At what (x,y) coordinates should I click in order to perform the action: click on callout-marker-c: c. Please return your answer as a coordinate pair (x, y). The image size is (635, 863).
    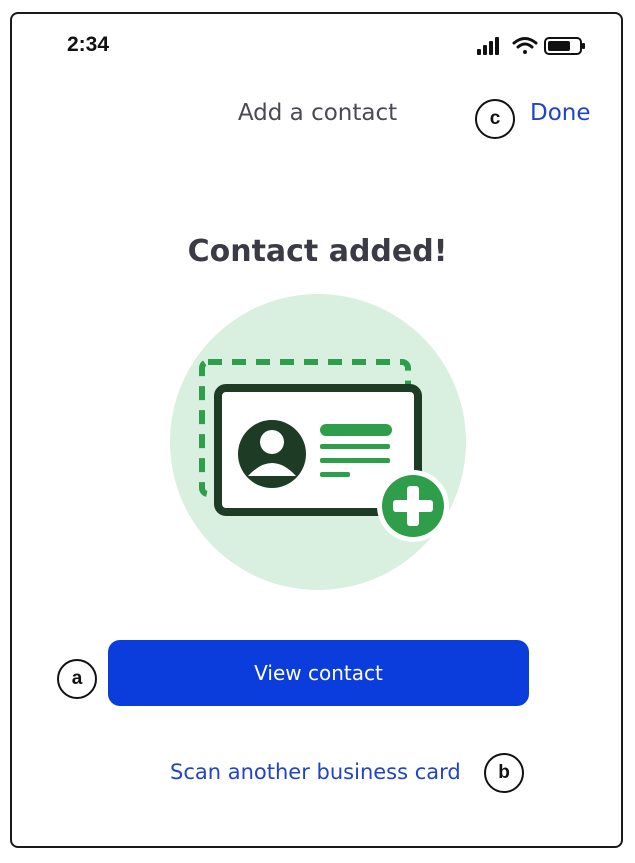
    Looking at the image, I should click on (495, 119).